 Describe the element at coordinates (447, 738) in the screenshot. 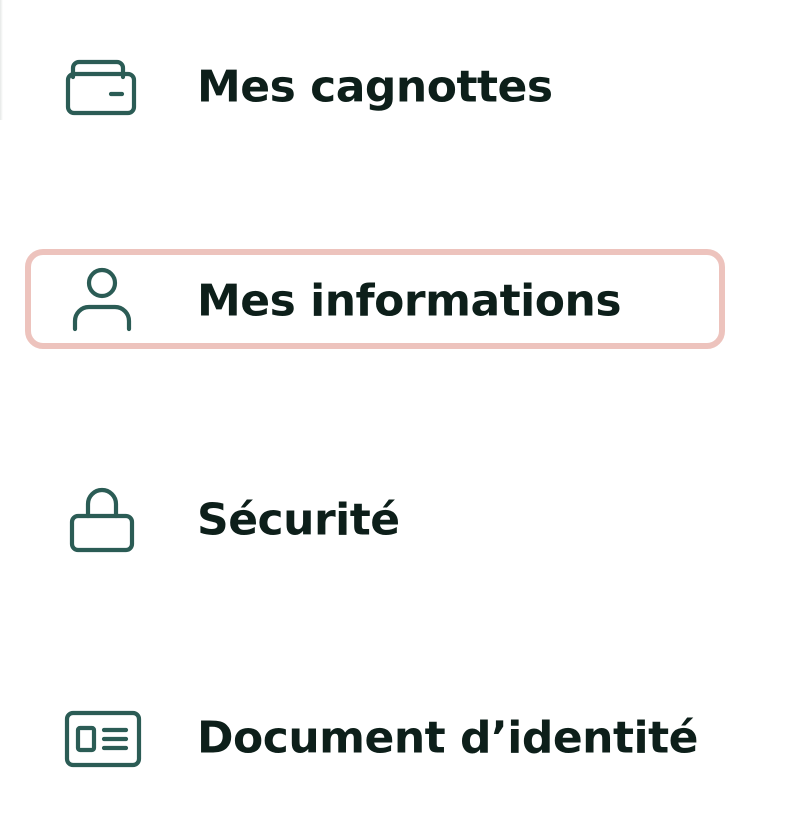

I see `menu-item-label: Document d’identité` at that location.